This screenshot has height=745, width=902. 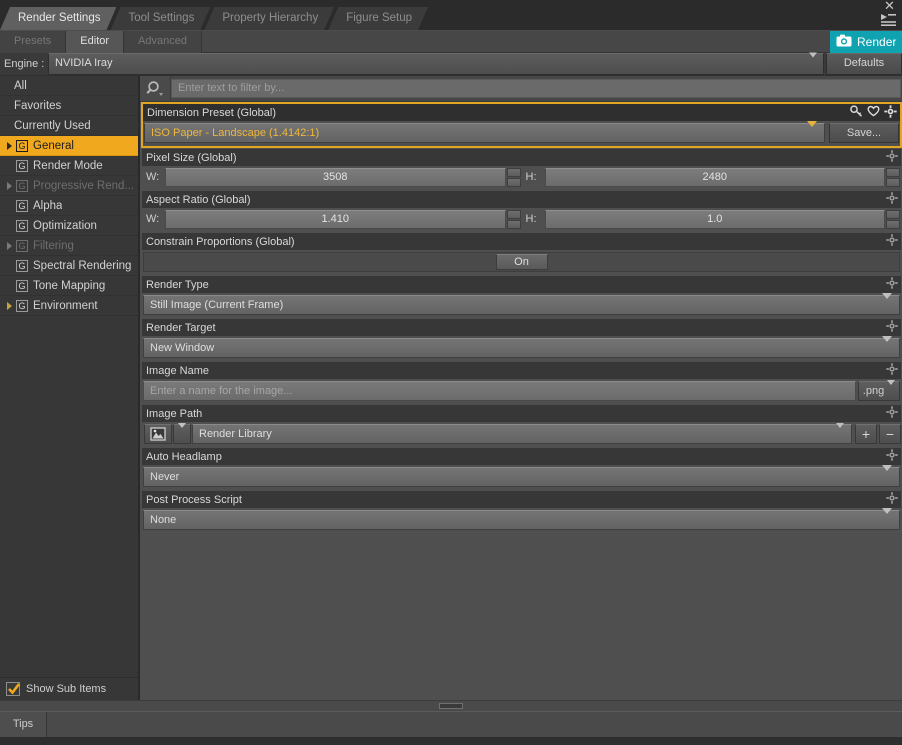 I want to click on aspect-ratio-height-input: 1.0, so click(x=714, y=219).